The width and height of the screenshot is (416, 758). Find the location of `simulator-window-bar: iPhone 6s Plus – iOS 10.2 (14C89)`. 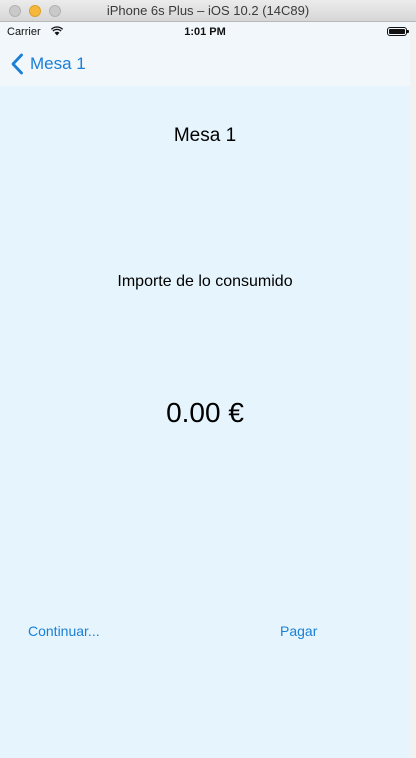

simulator-window-bar: iPhone 6s Plus – iOS 10.2 (14C89) is located at coordinates (208, 11).